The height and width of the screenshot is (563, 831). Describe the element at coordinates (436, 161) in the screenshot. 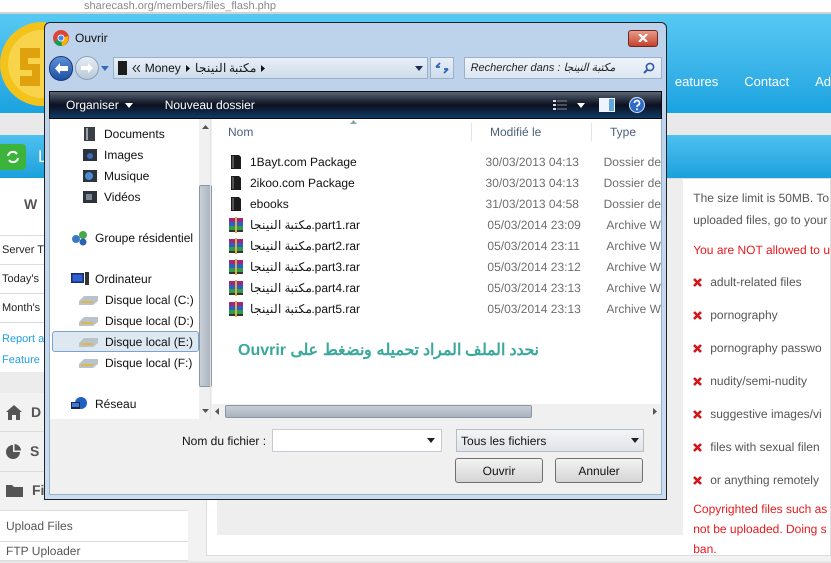

I see `file-row: 1Bayt.com Package 30/03/2013 04:13 Dossier de` at that location.